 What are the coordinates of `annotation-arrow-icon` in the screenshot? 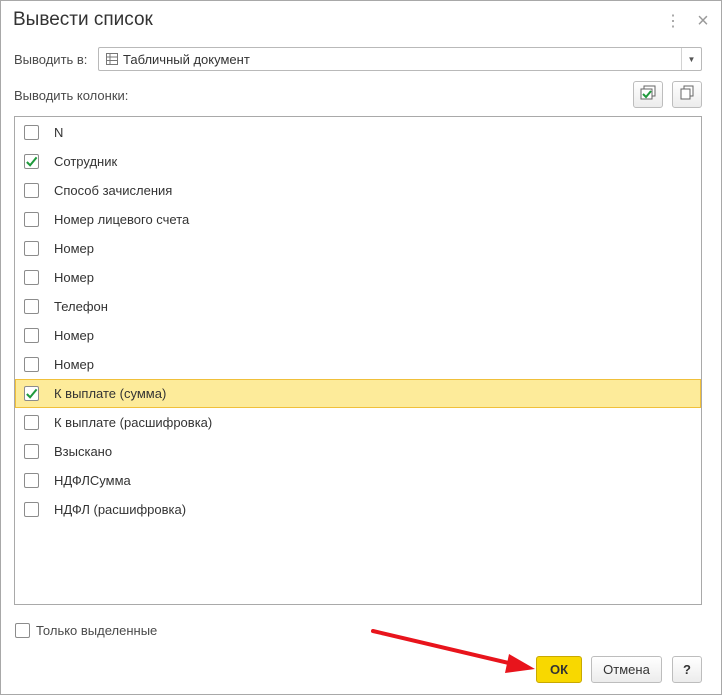 It's located at (453, 651).